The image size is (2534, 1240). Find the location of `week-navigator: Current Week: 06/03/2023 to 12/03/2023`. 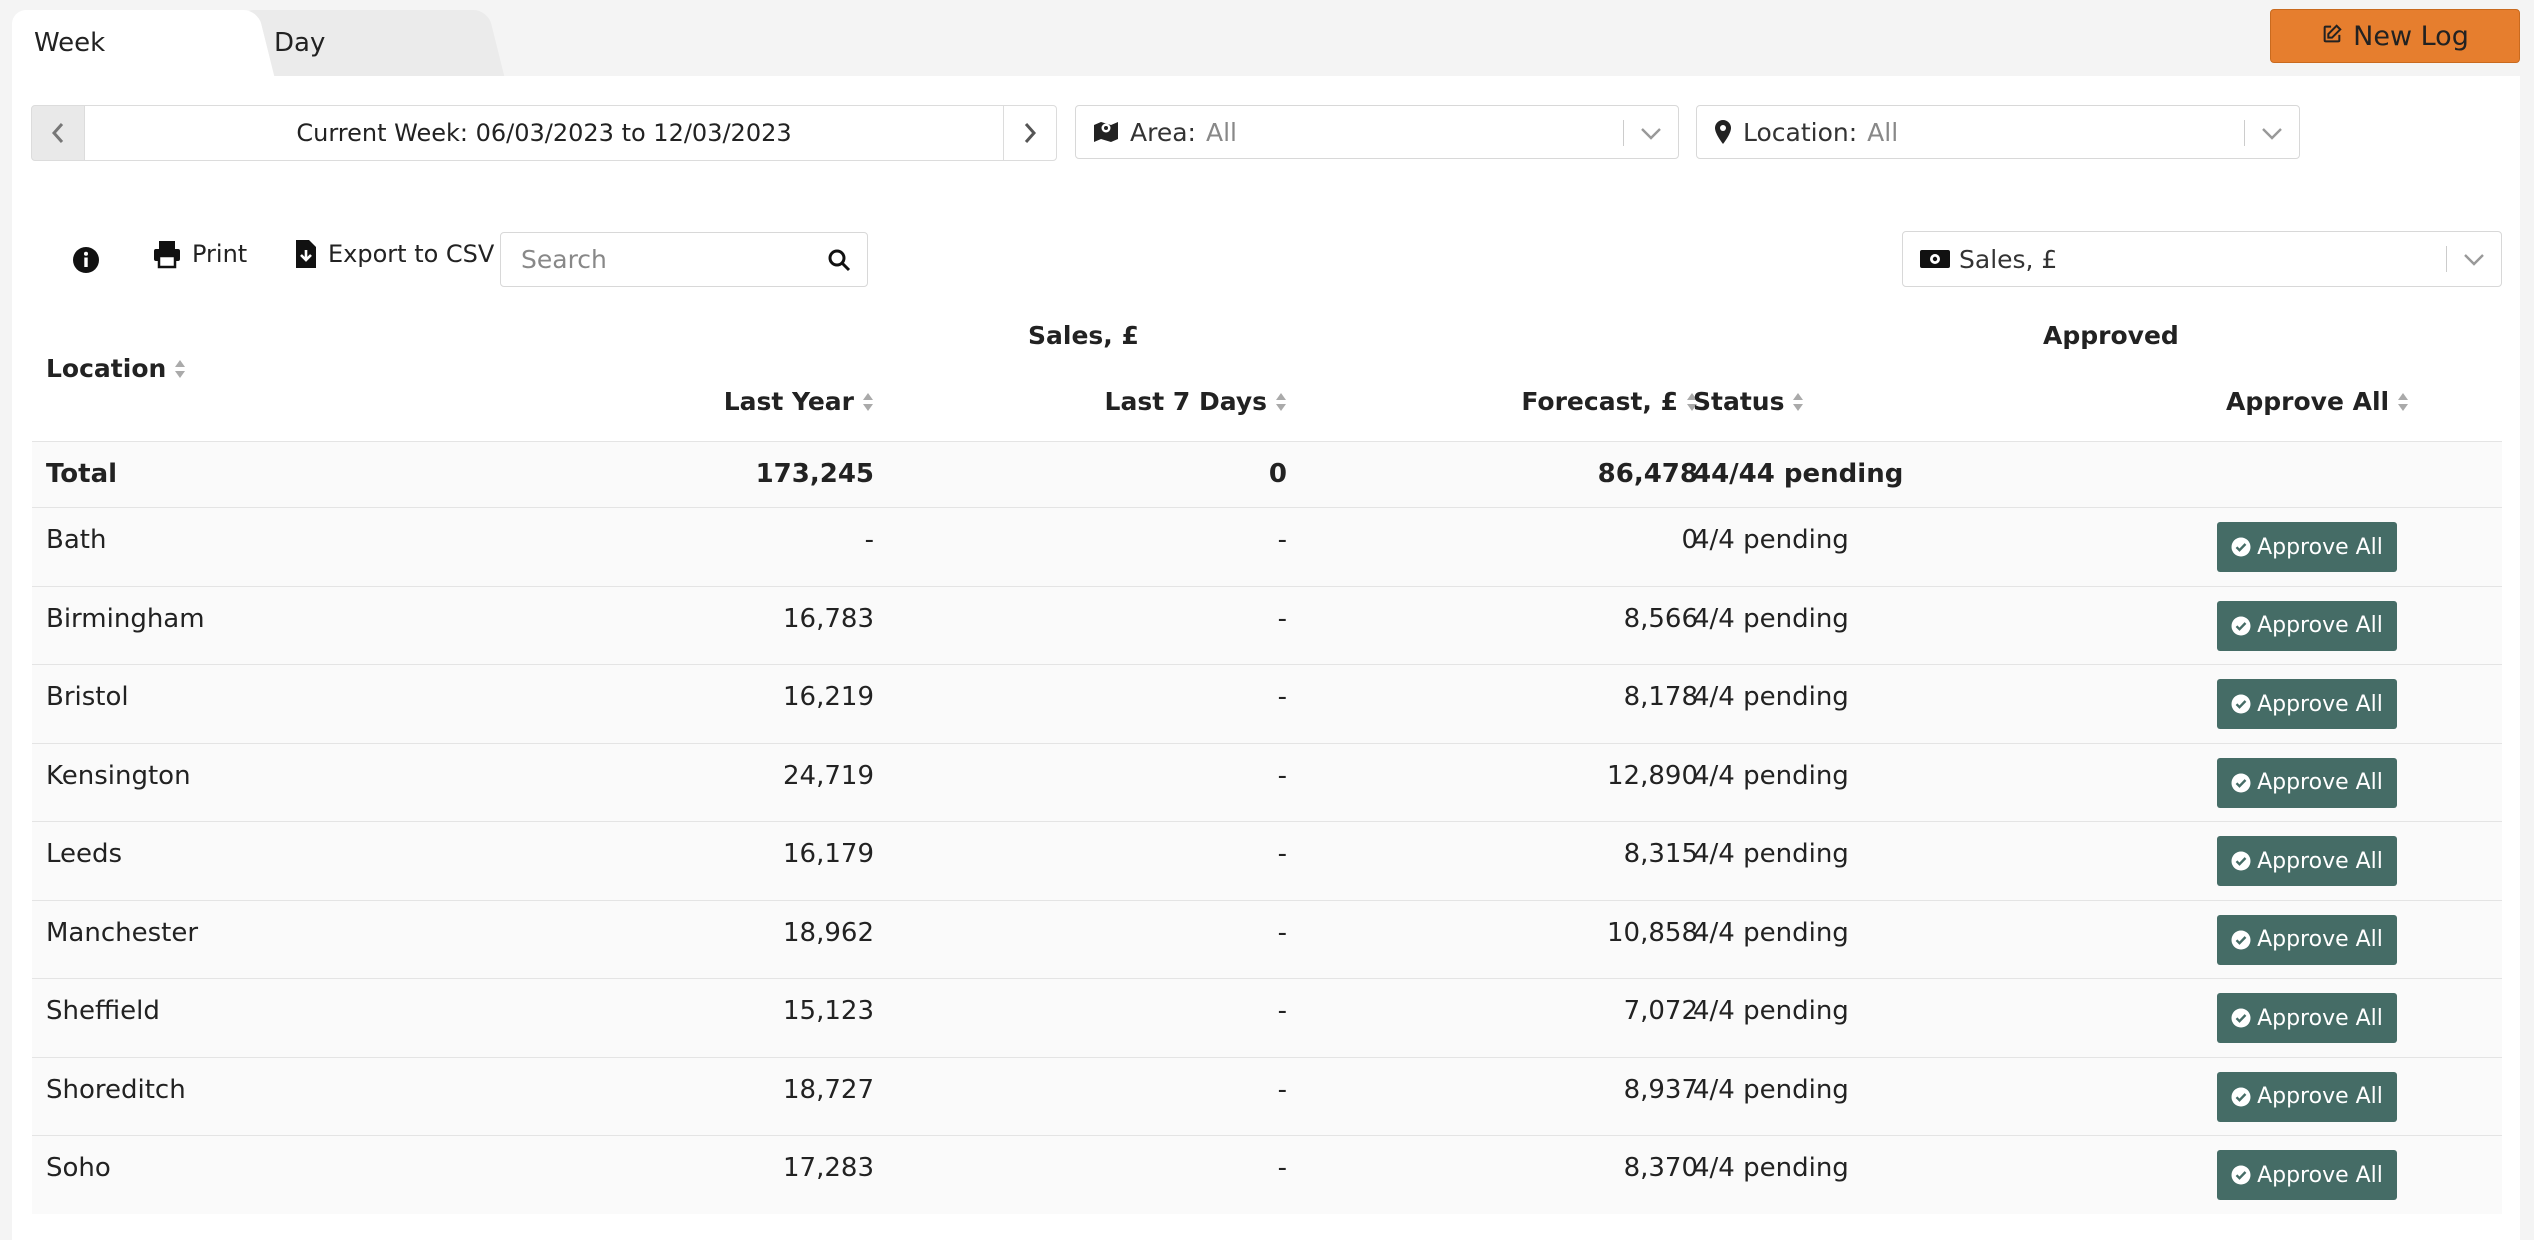

week-navigator: Current Week: 06/03/2023 to 12/03/2023 is located at coordinates (544, 133).